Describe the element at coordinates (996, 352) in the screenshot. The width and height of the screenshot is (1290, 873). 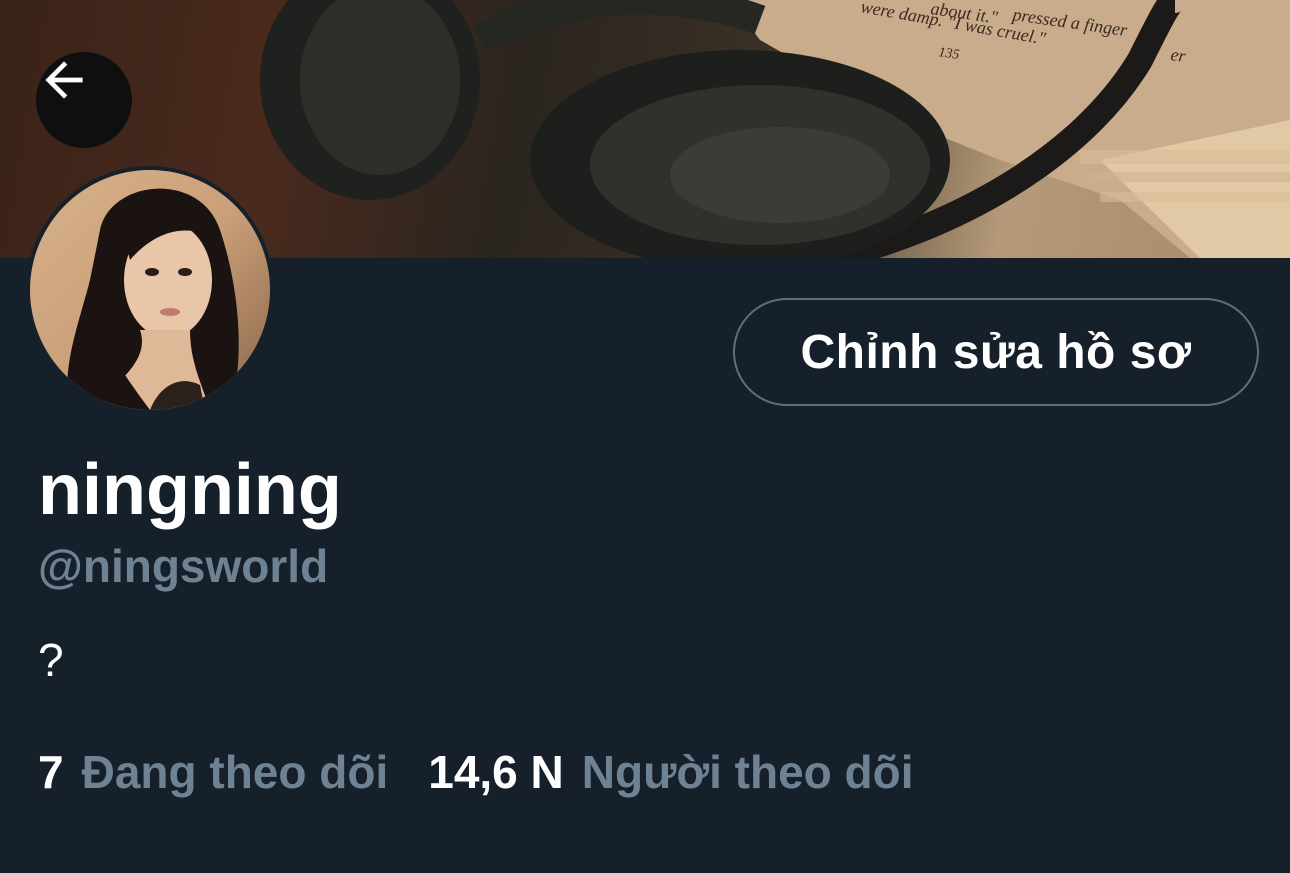
I see `edit-profile-button: Chỉnh sửa hồ sơ` at that location.